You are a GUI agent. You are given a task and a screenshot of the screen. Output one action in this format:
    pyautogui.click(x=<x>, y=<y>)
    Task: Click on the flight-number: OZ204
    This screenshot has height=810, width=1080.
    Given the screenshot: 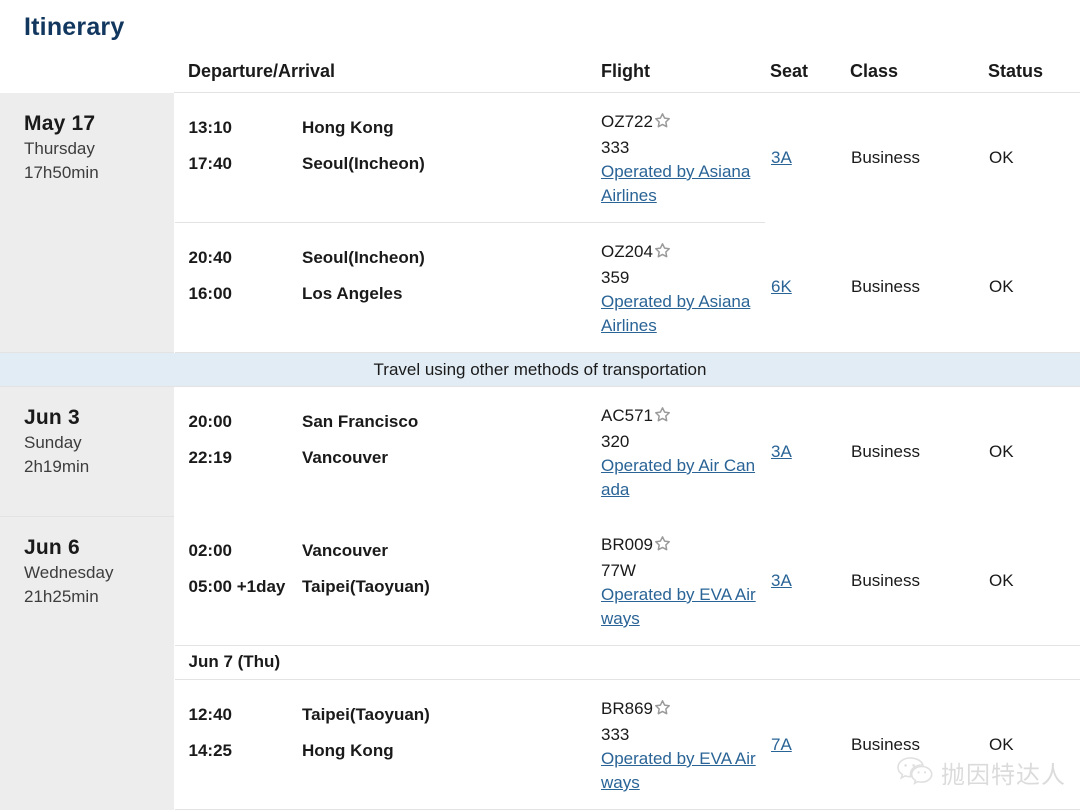 What is the action you would take?
    pyautogui.click(x=683, y=253)
    